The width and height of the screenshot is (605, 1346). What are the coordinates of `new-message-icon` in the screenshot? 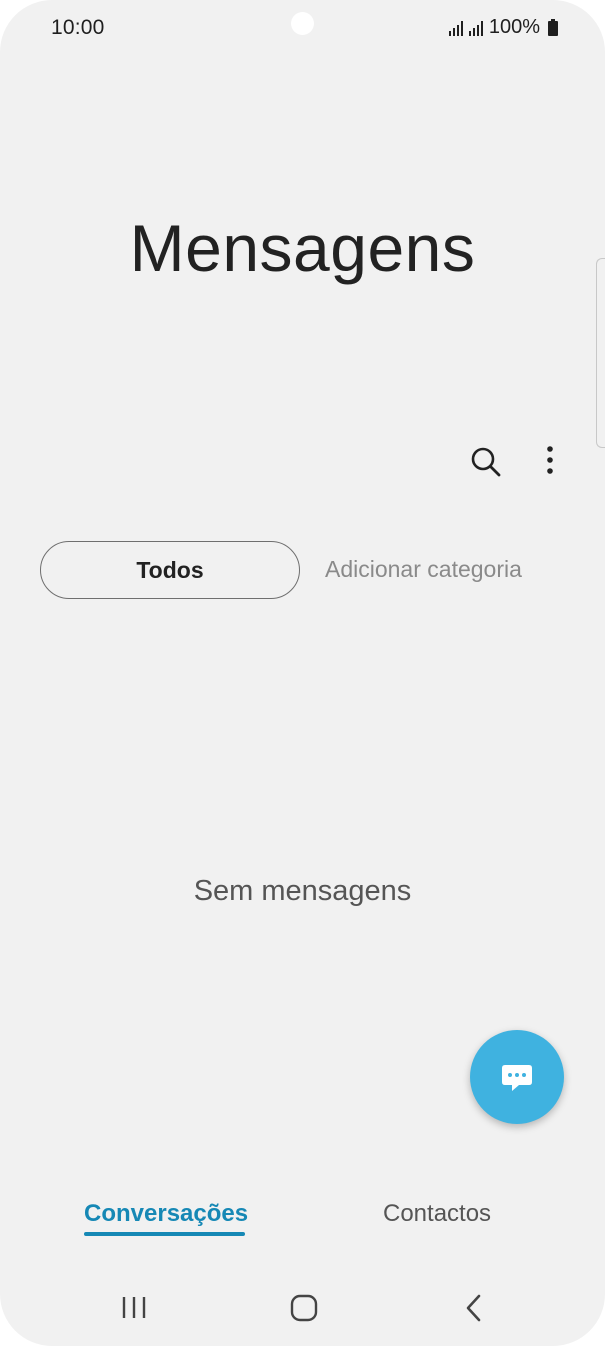 It's located at (517, 1078).